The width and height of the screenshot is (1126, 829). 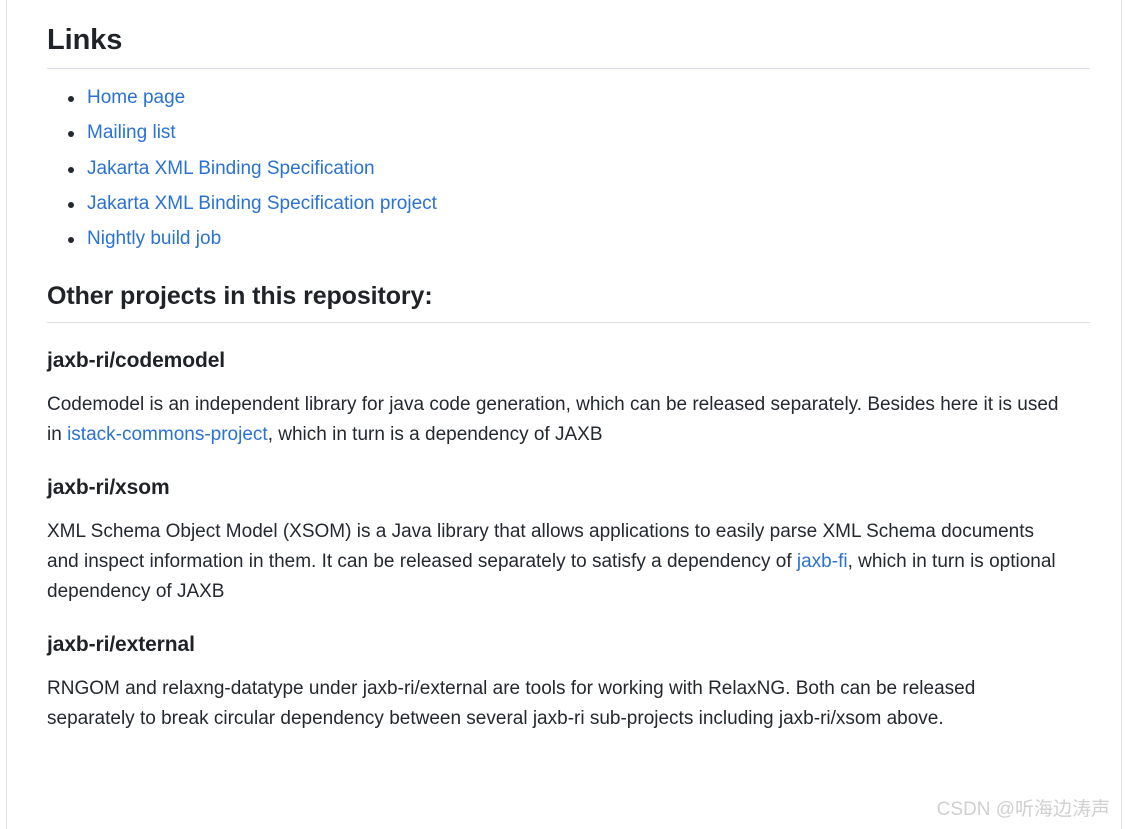 I want to click on link-istack-commons-project: istack-commons-project, so click(x=167, y=434).